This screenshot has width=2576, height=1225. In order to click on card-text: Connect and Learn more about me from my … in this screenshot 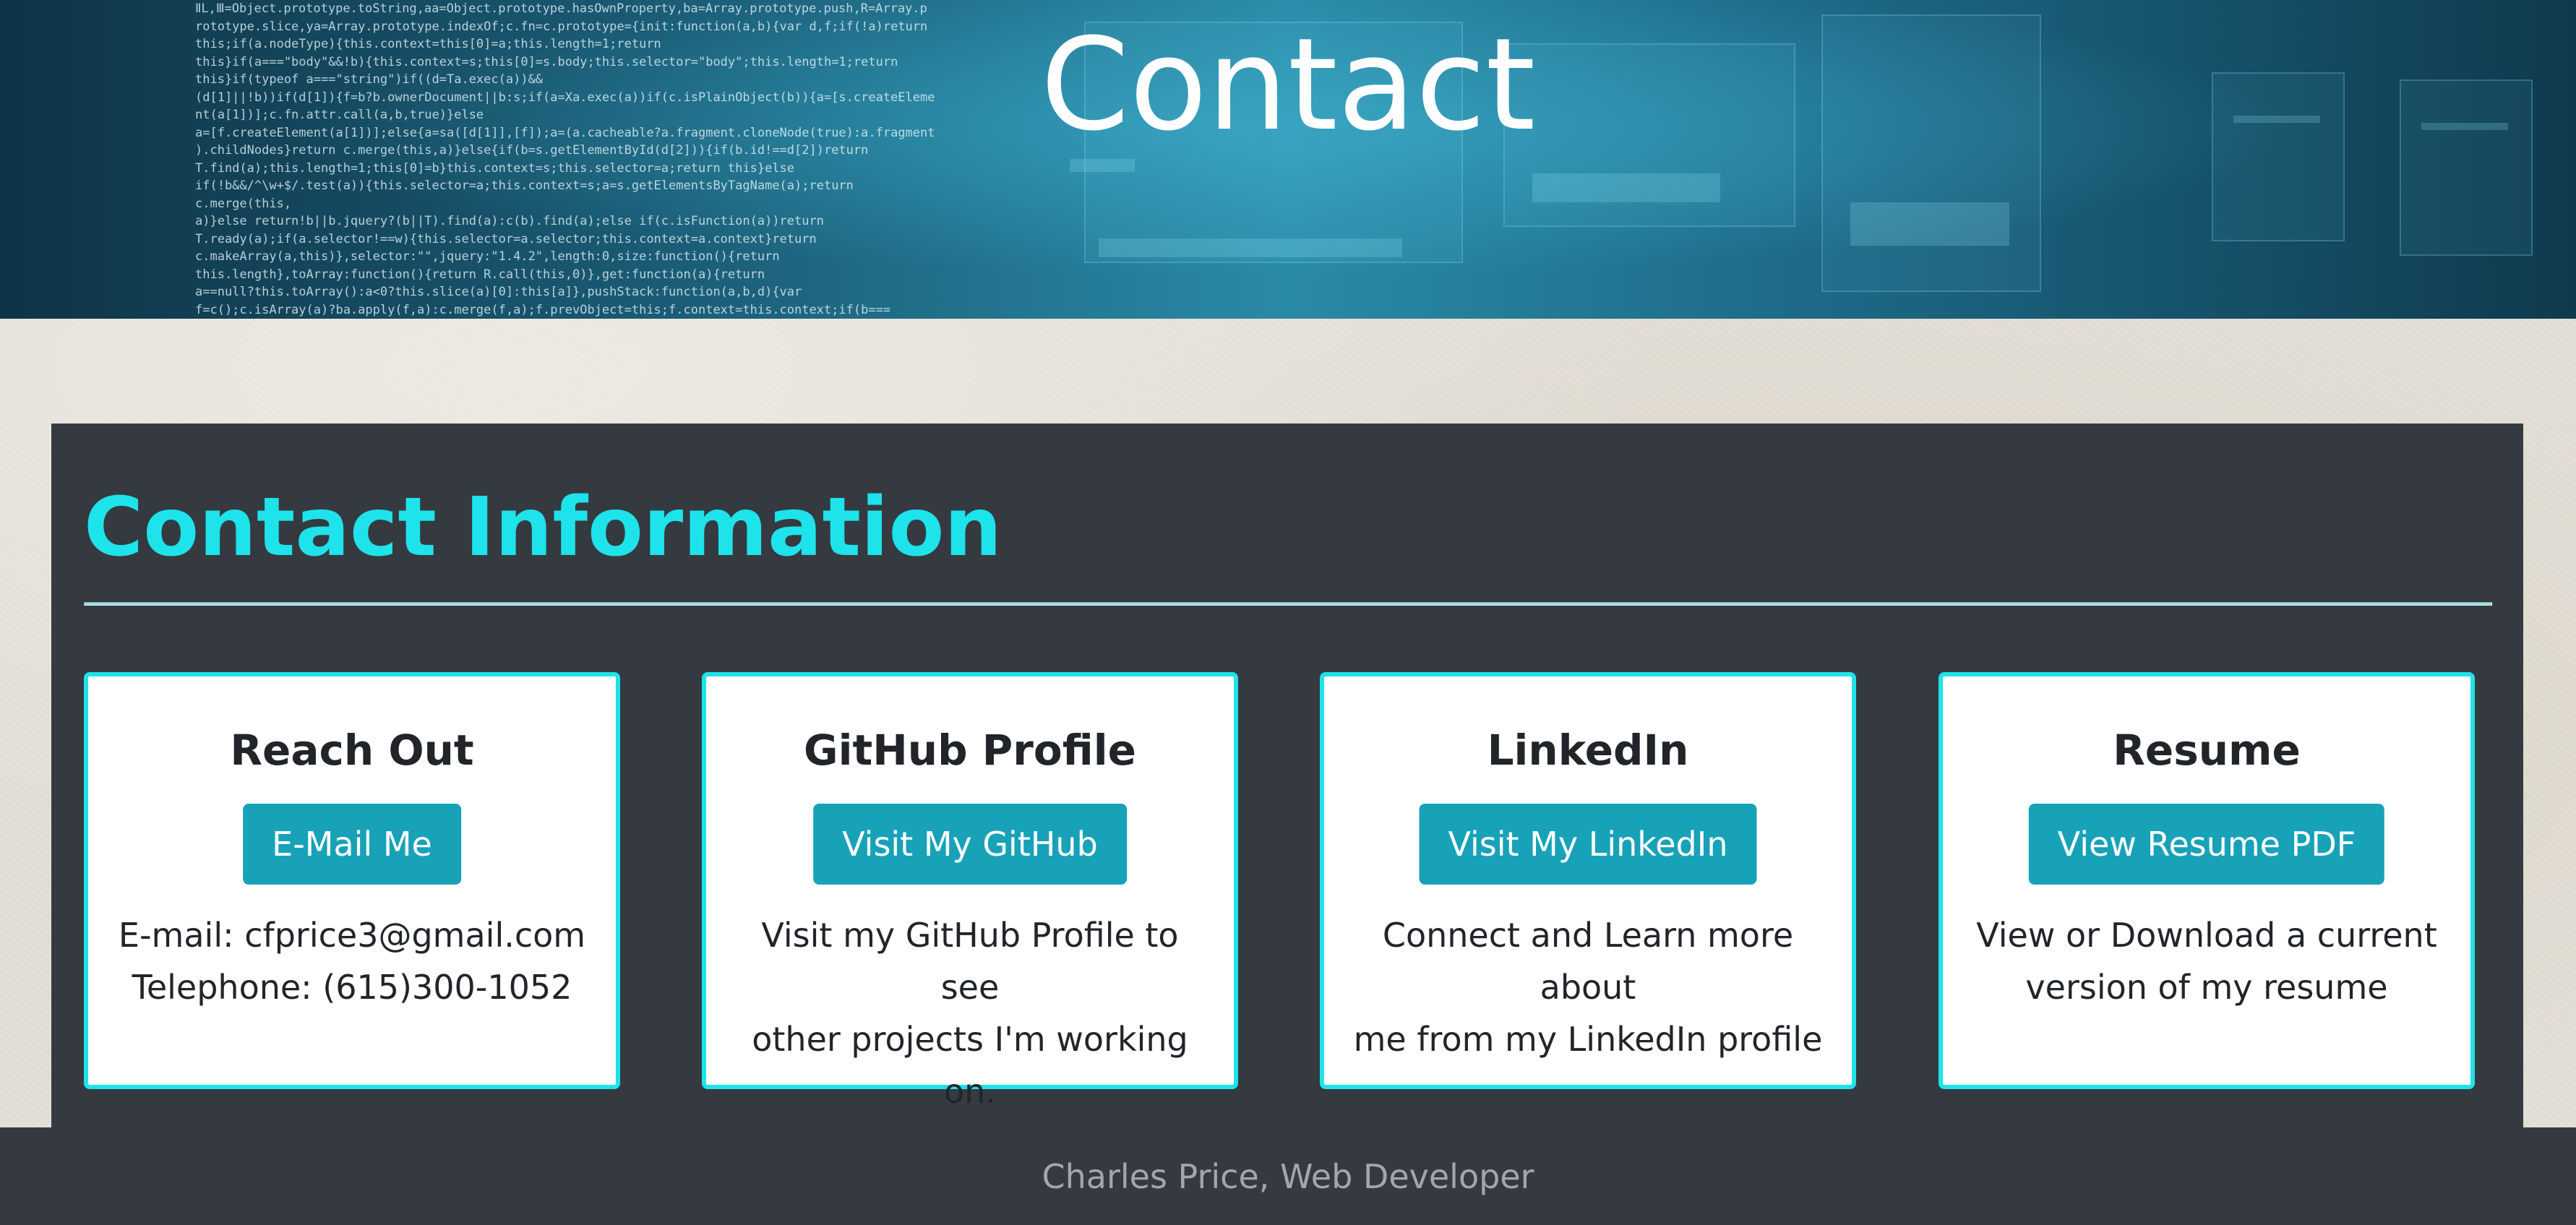, I will do `click(1588, 987)`.